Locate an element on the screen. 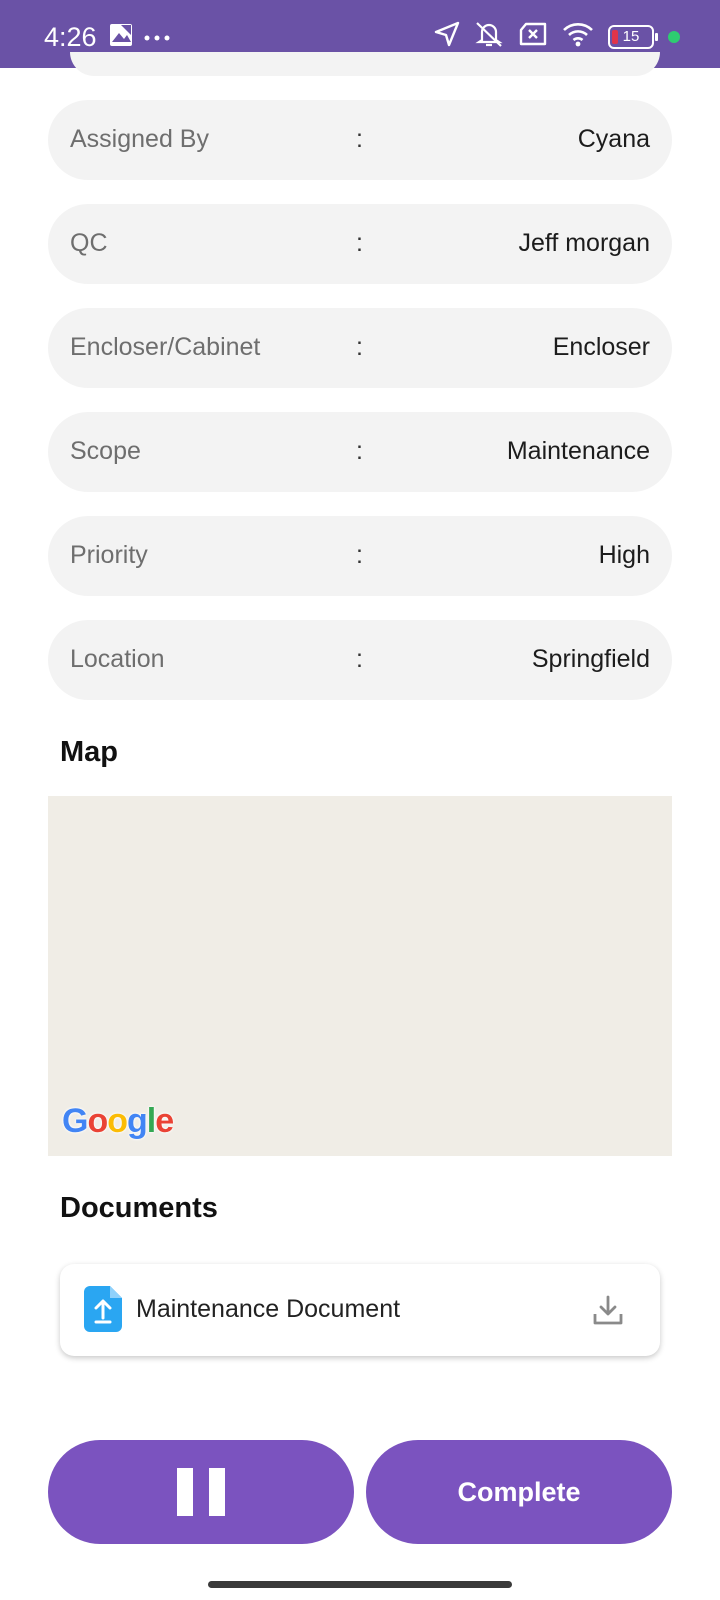  gallery-icon is located at coordinates (121, 37).